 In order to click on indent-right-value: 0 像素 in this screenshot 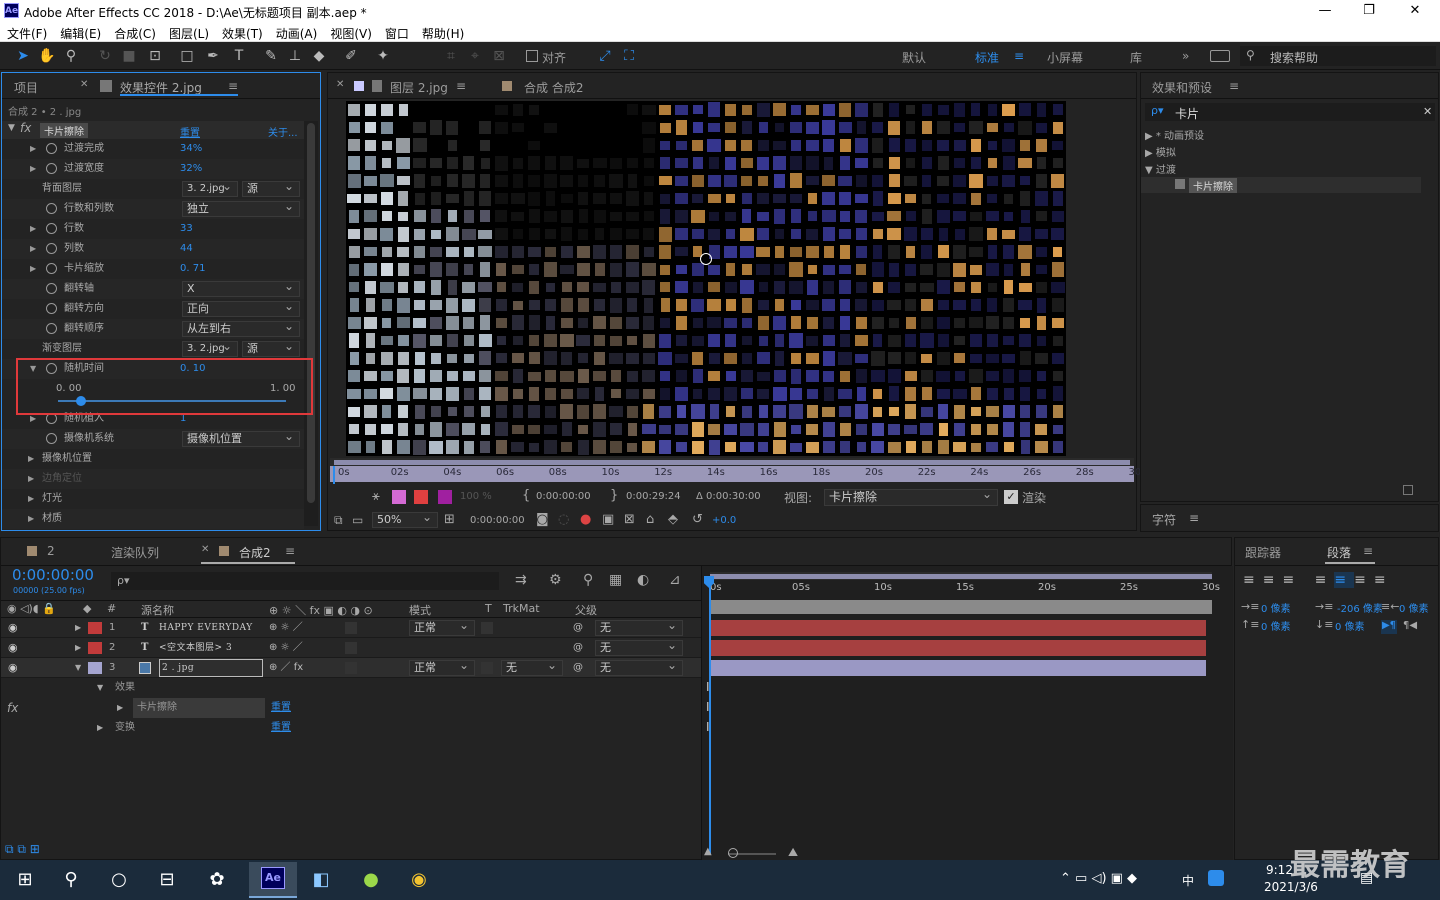, I will do `click(1414, 607)`.